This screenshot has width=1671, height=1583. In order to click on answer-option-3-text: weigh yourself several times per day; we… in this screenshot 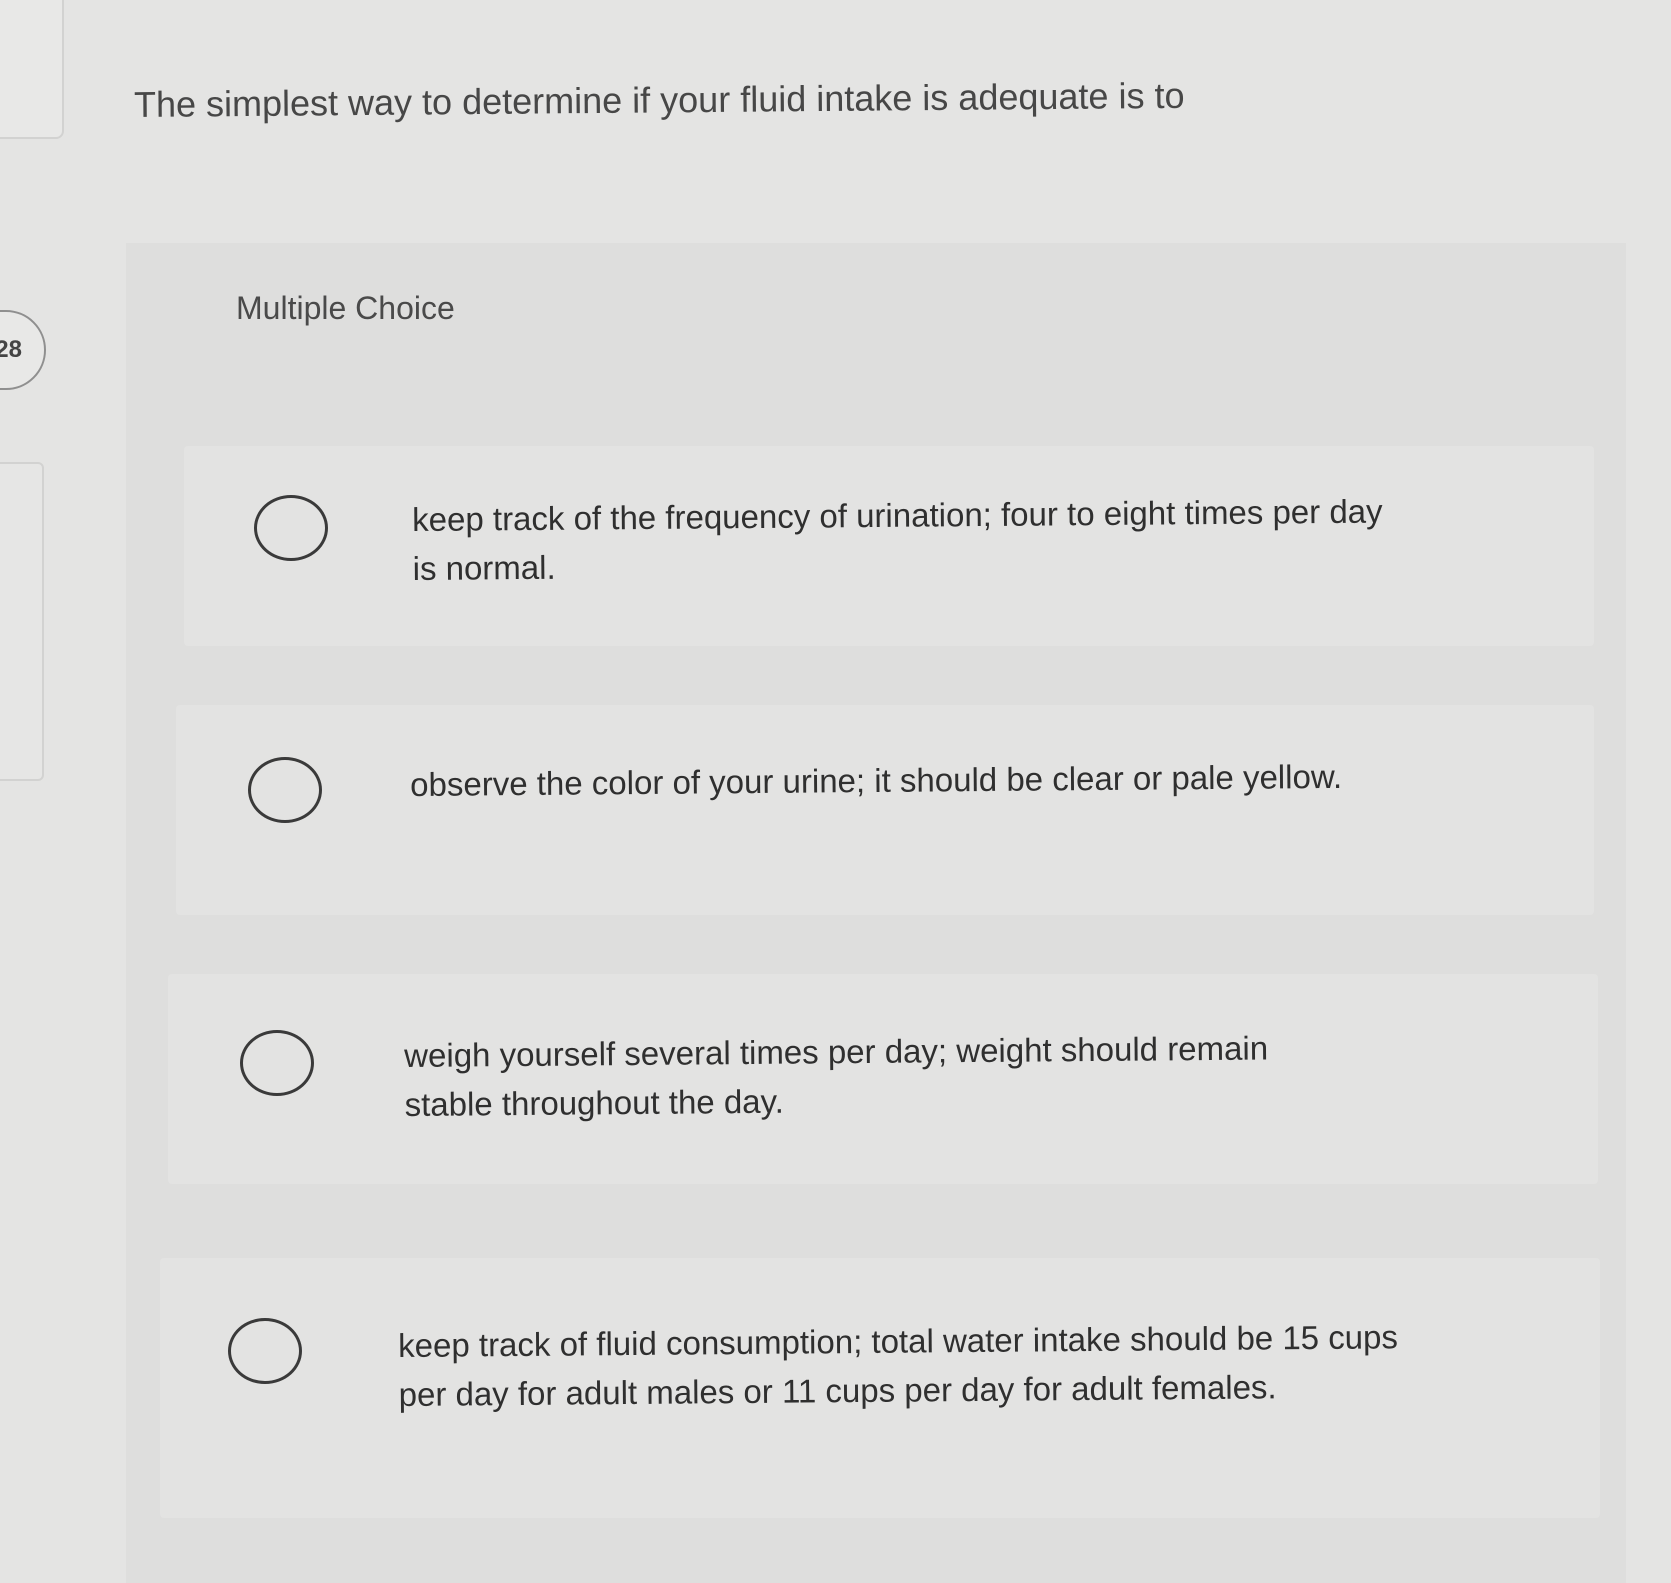, I will do `click(836, 1076)`.